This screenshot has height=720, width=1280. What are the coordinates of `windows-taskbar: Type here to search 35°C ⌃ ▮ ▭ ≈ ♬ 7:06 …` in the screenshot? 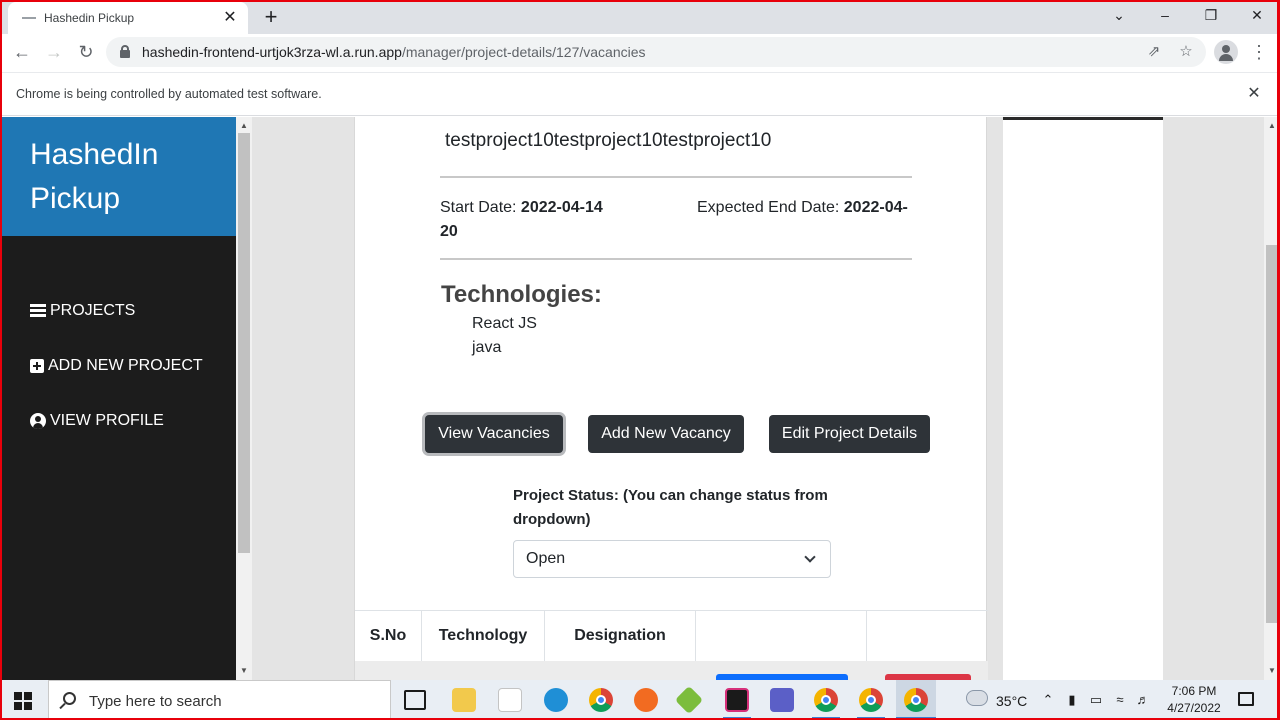 It's located at (640, 700).